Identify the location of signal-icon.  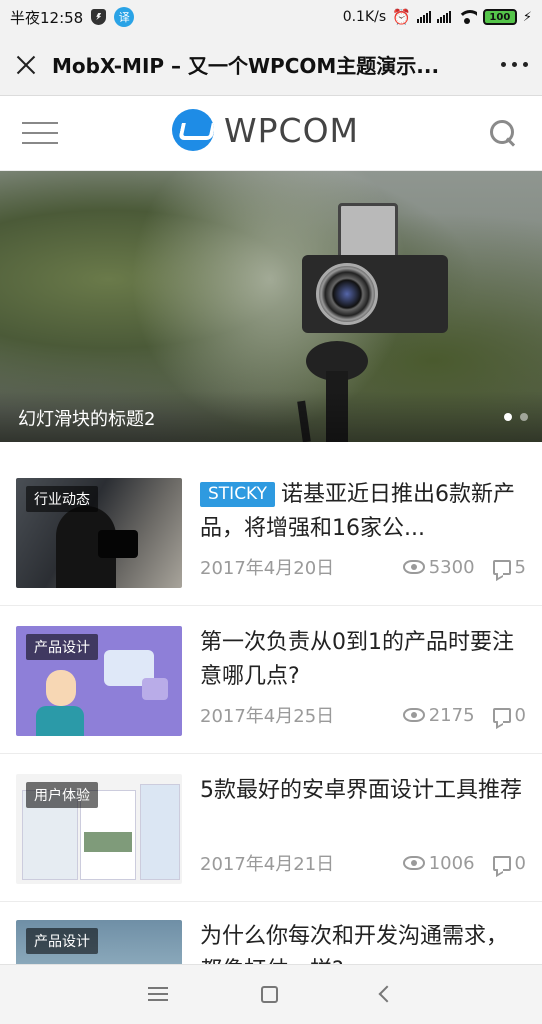
(423, 17).